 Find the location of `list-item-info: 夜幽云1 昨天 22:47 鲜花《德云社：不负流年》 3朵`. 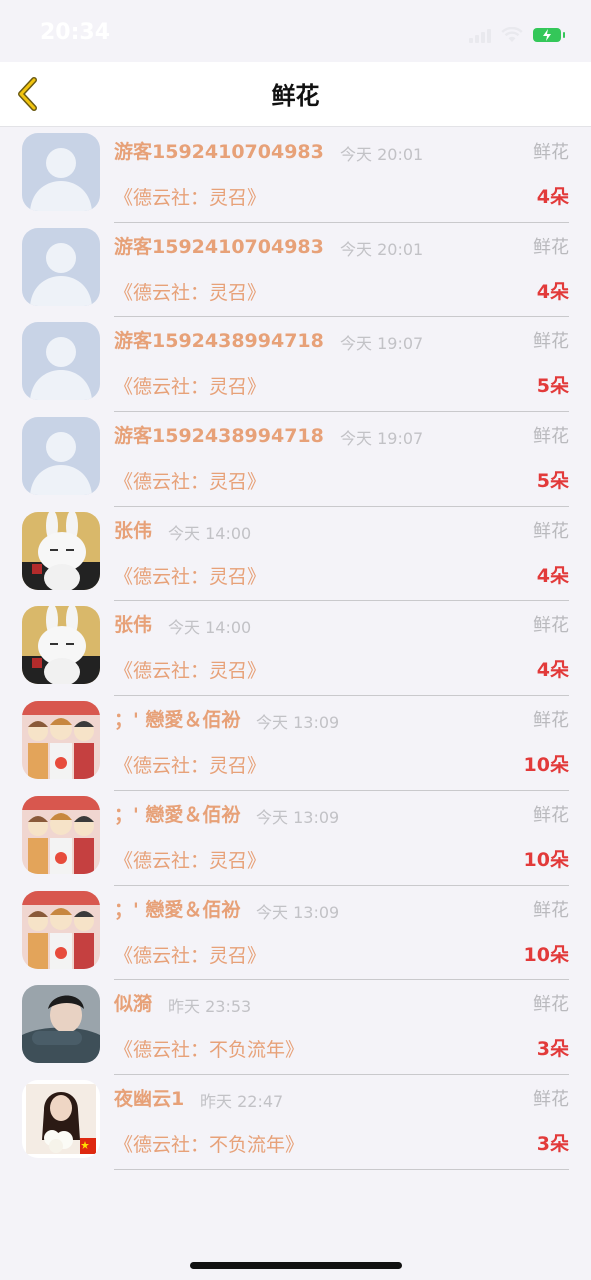

list-item-info: 夜幽云1 昨天 22:47 鲜花《德云社：不负流年》 3朵 is located at coordinates (341, 1122).